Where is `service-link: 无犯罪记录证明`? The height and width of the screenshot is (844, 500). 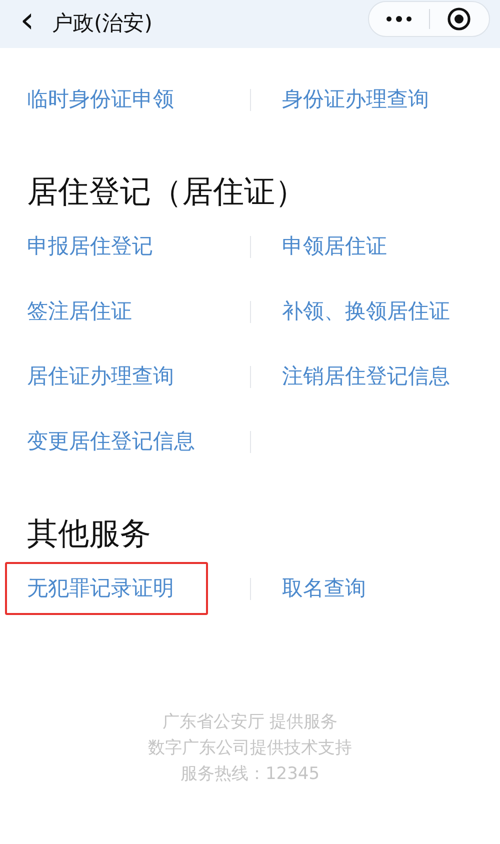
service-link: 无犯罪记录证明 is located at coordinates (106, 588).